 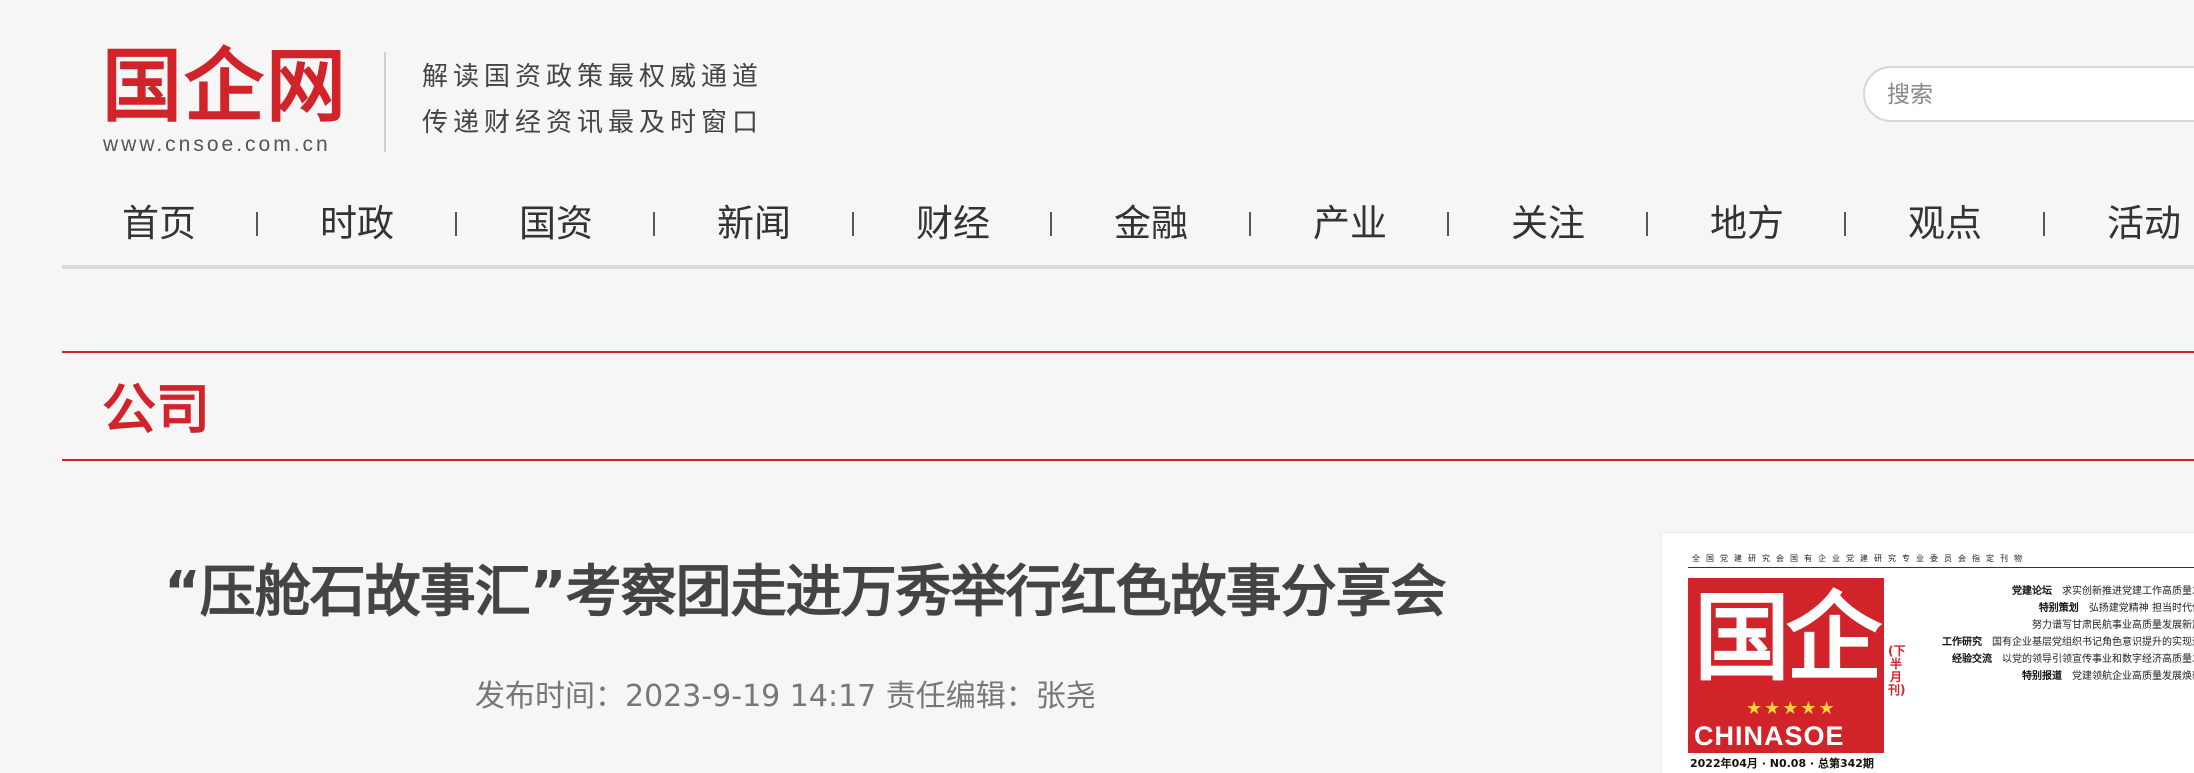 What do you see at coordinates (156, 410) in the screenshot?
I see `section-title: 公司` at bounding box center [156, 410].